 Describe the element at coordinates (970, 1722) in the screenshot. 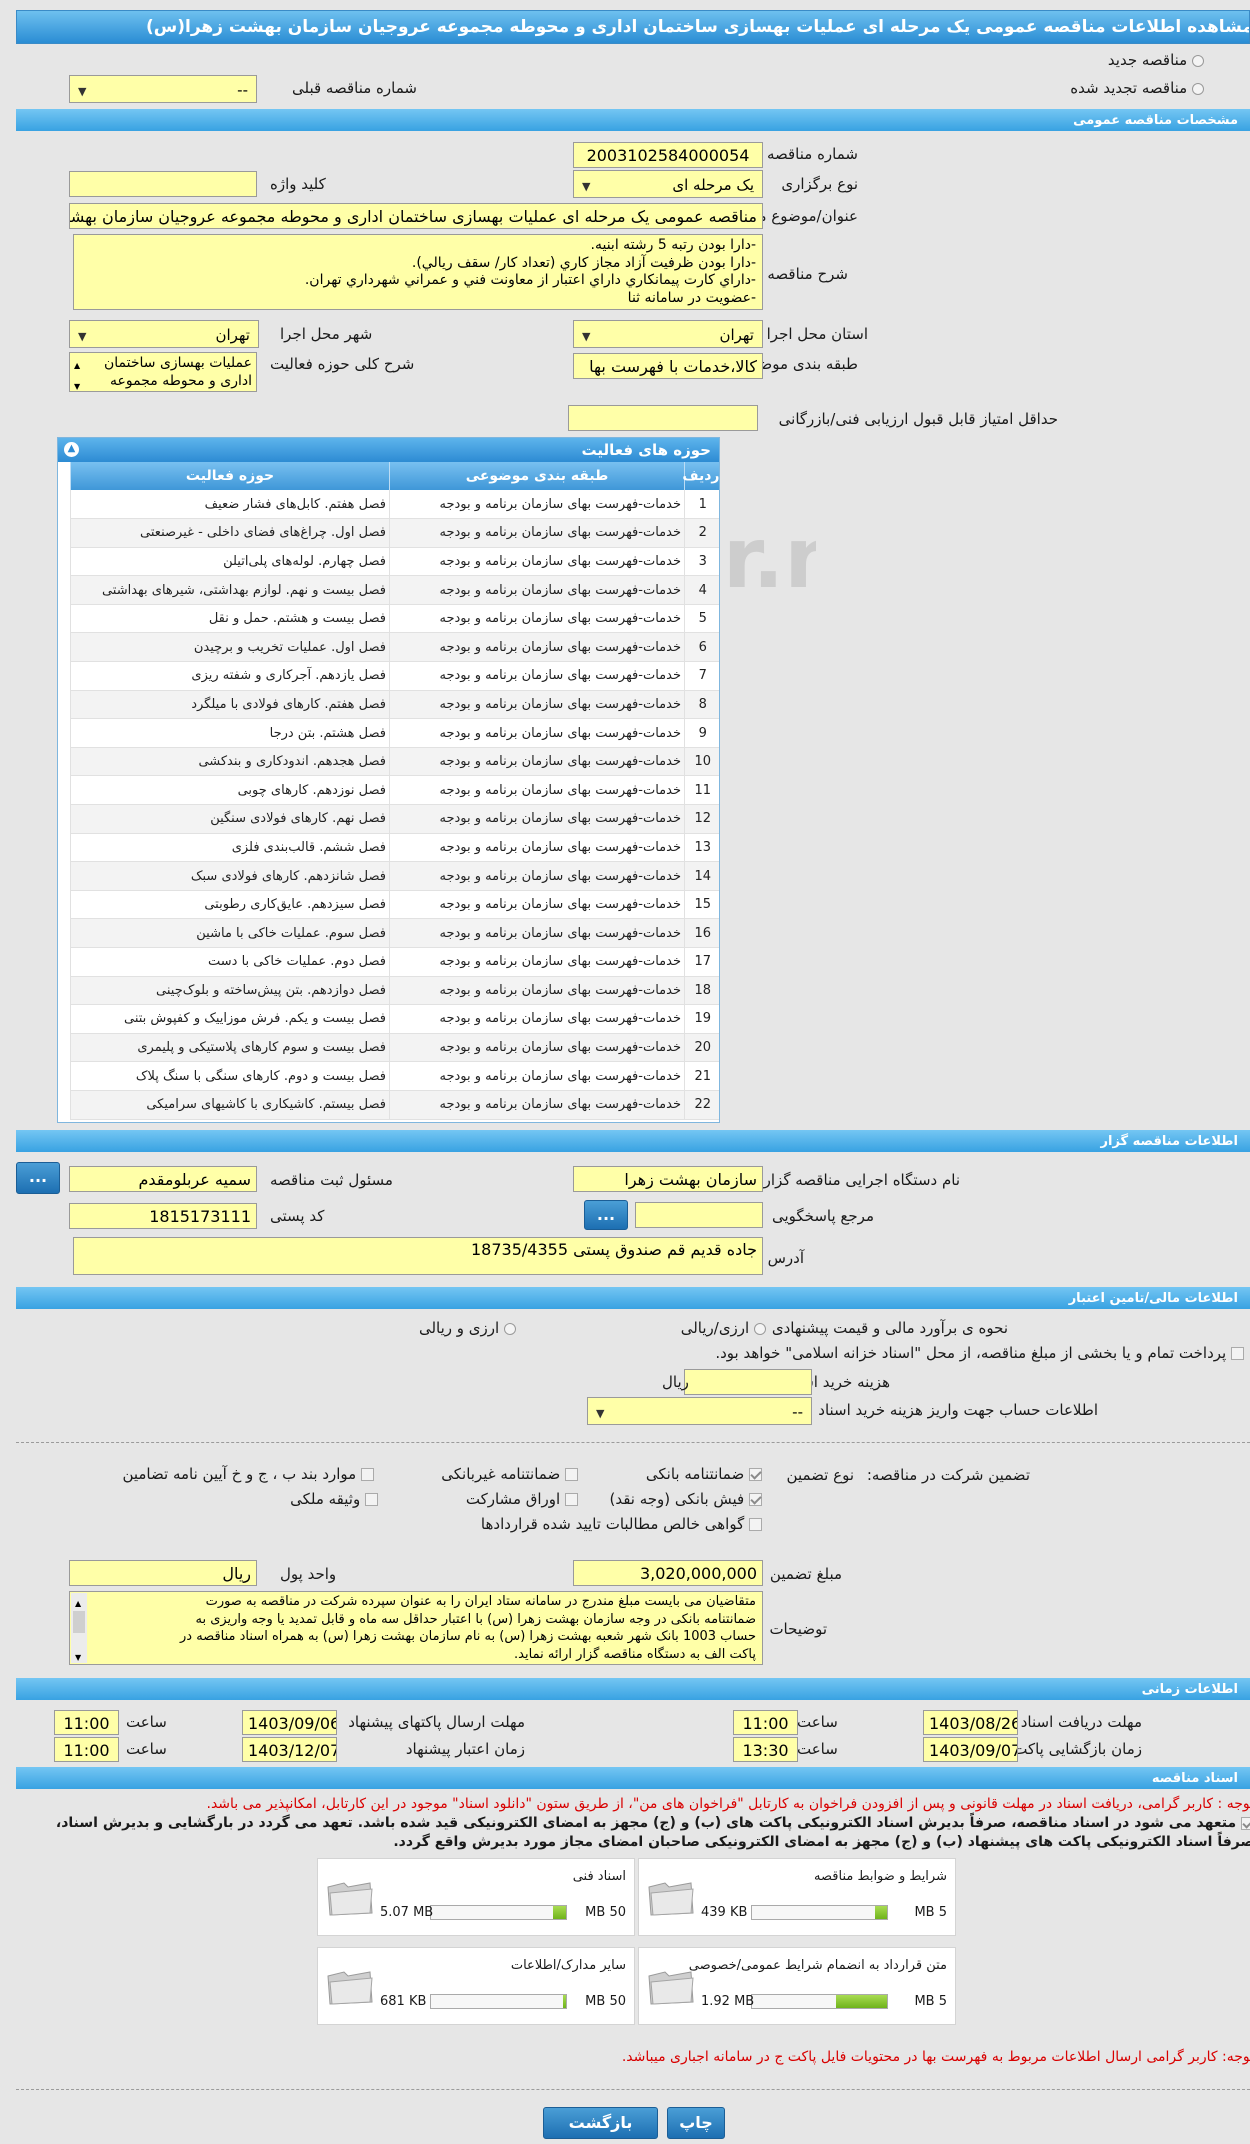

I see `receive-date: 1403/08/26` at that location.